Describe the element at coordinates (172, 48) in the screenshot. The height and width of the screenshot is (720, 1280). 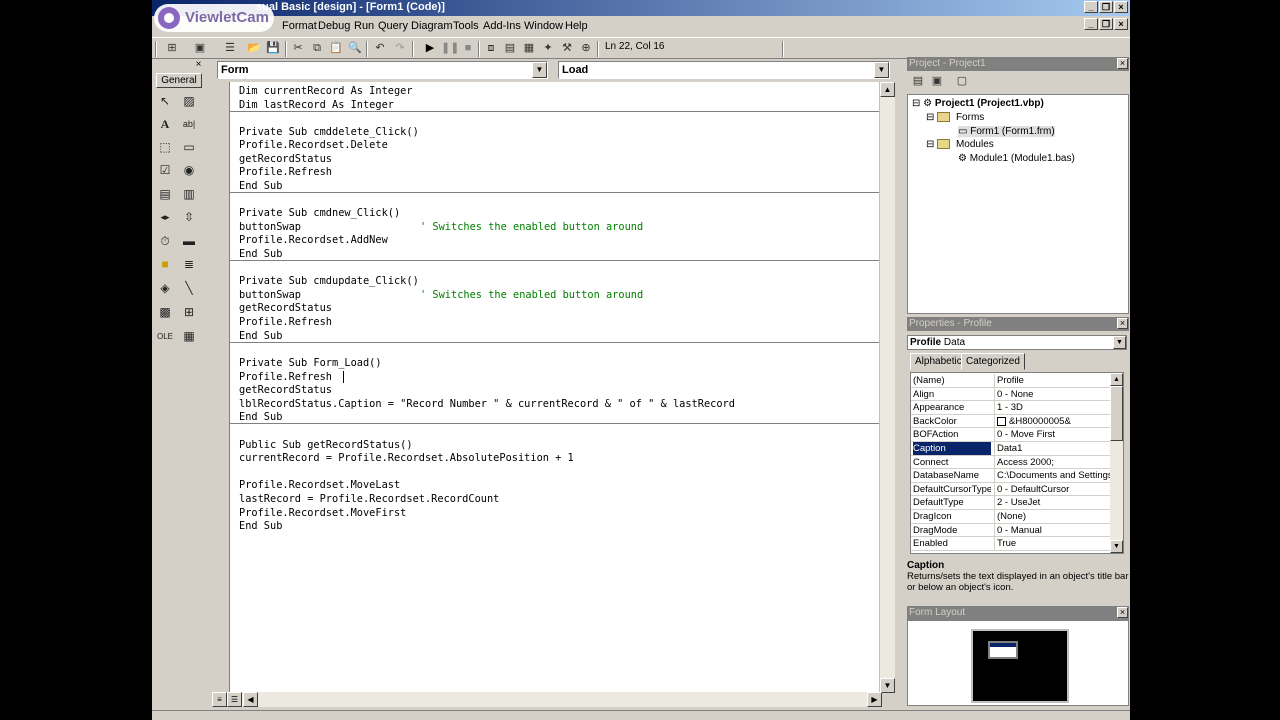
I see `add-project-icon: ⊞` at that location.